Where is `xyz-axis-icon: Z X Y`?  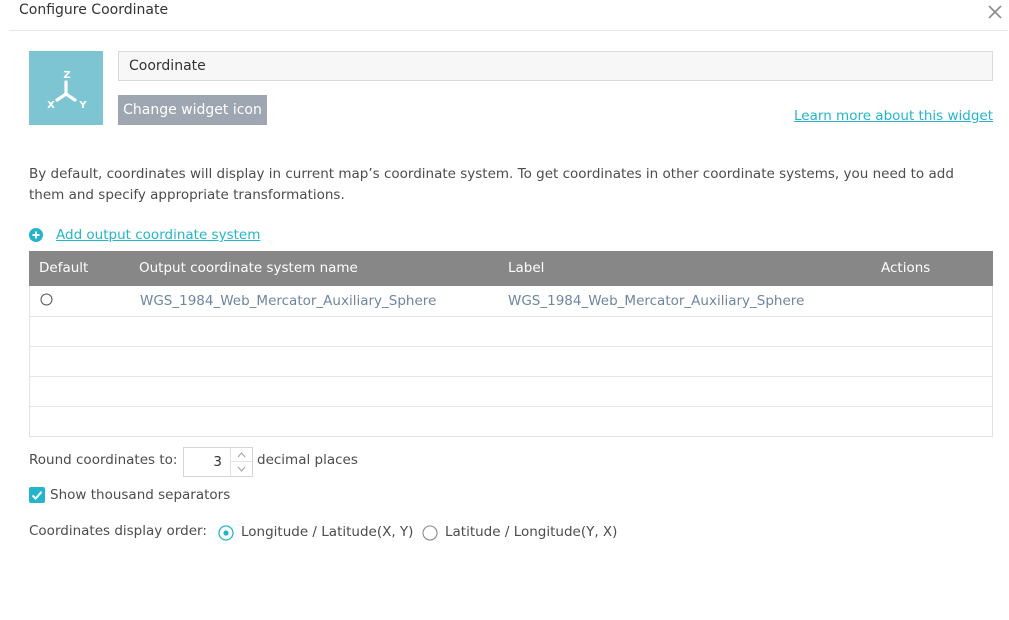 xyz-axis-icon: Z X Y is located at coordinates (67, 90).